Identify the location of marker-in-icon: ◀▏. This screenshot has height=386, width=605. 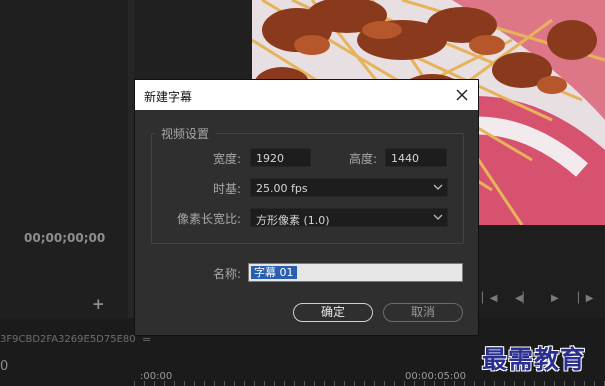
(522, 298).